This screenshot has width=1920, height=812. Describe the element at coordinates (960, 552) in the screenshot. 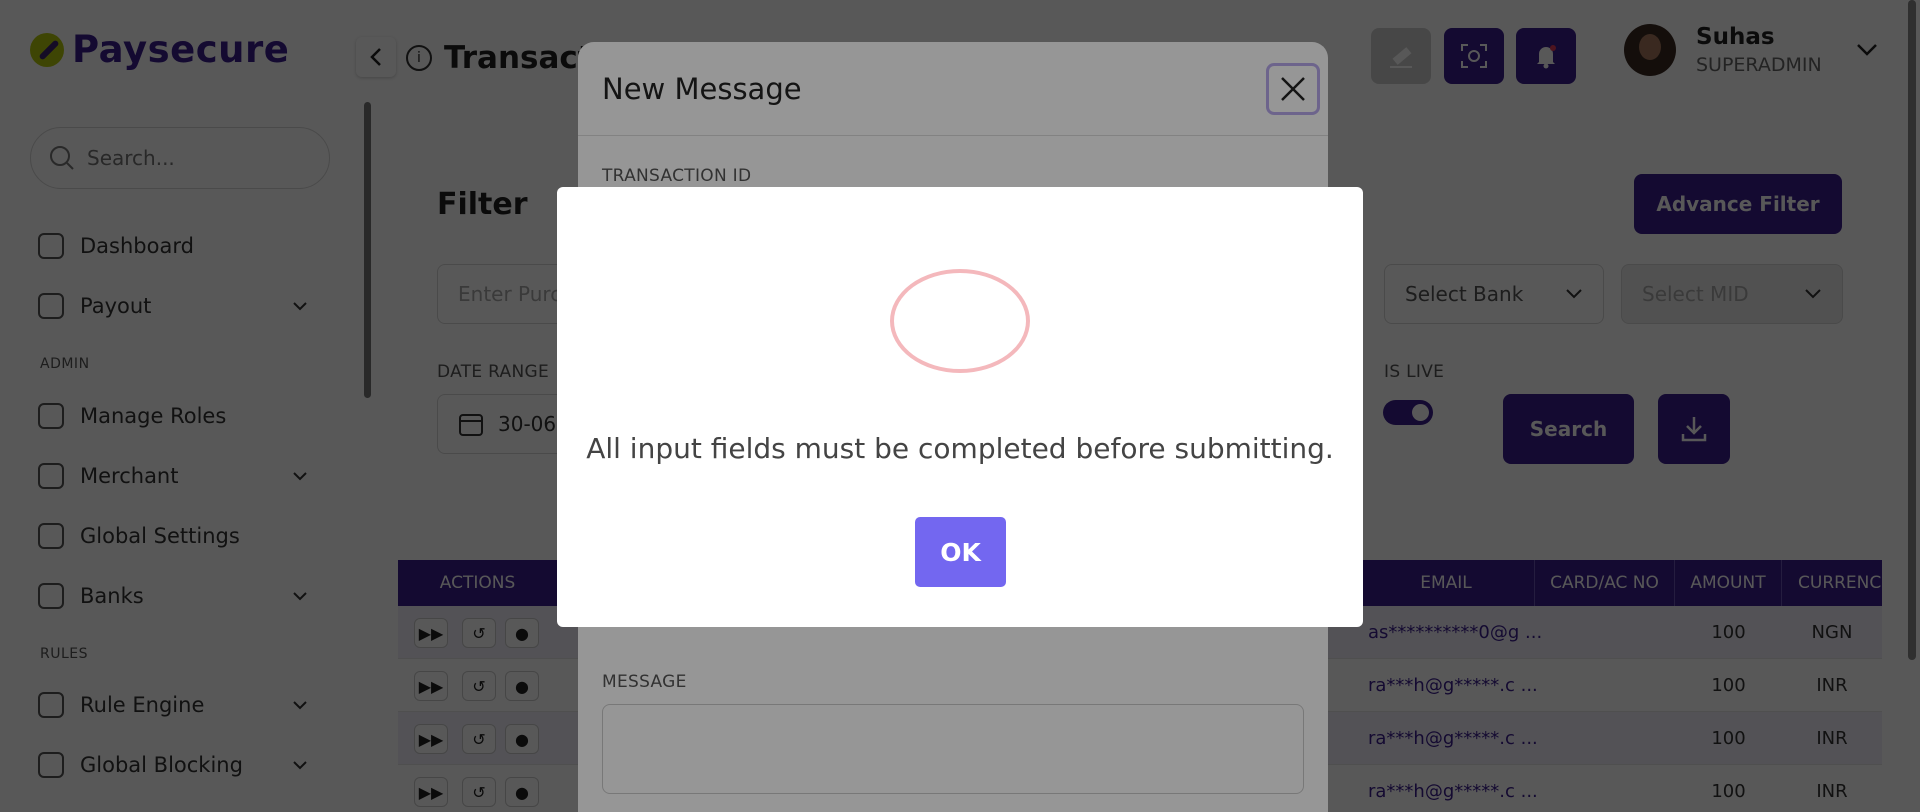

I see `ok-button: OK` at that location.